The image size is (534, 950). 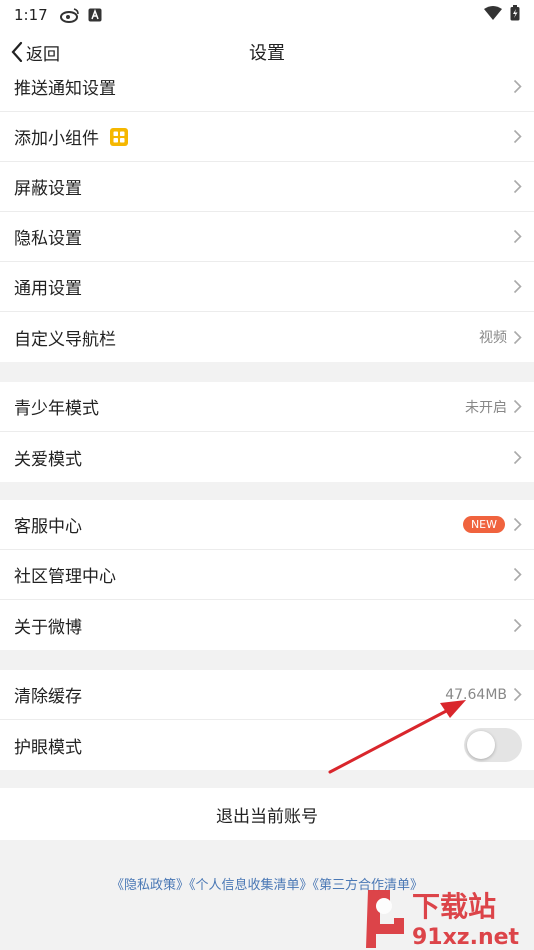 What do you see at coordinates (267, 625) in the screenshot?
I see `about-weibo: 关于微博` at bounding box center [267, 625].